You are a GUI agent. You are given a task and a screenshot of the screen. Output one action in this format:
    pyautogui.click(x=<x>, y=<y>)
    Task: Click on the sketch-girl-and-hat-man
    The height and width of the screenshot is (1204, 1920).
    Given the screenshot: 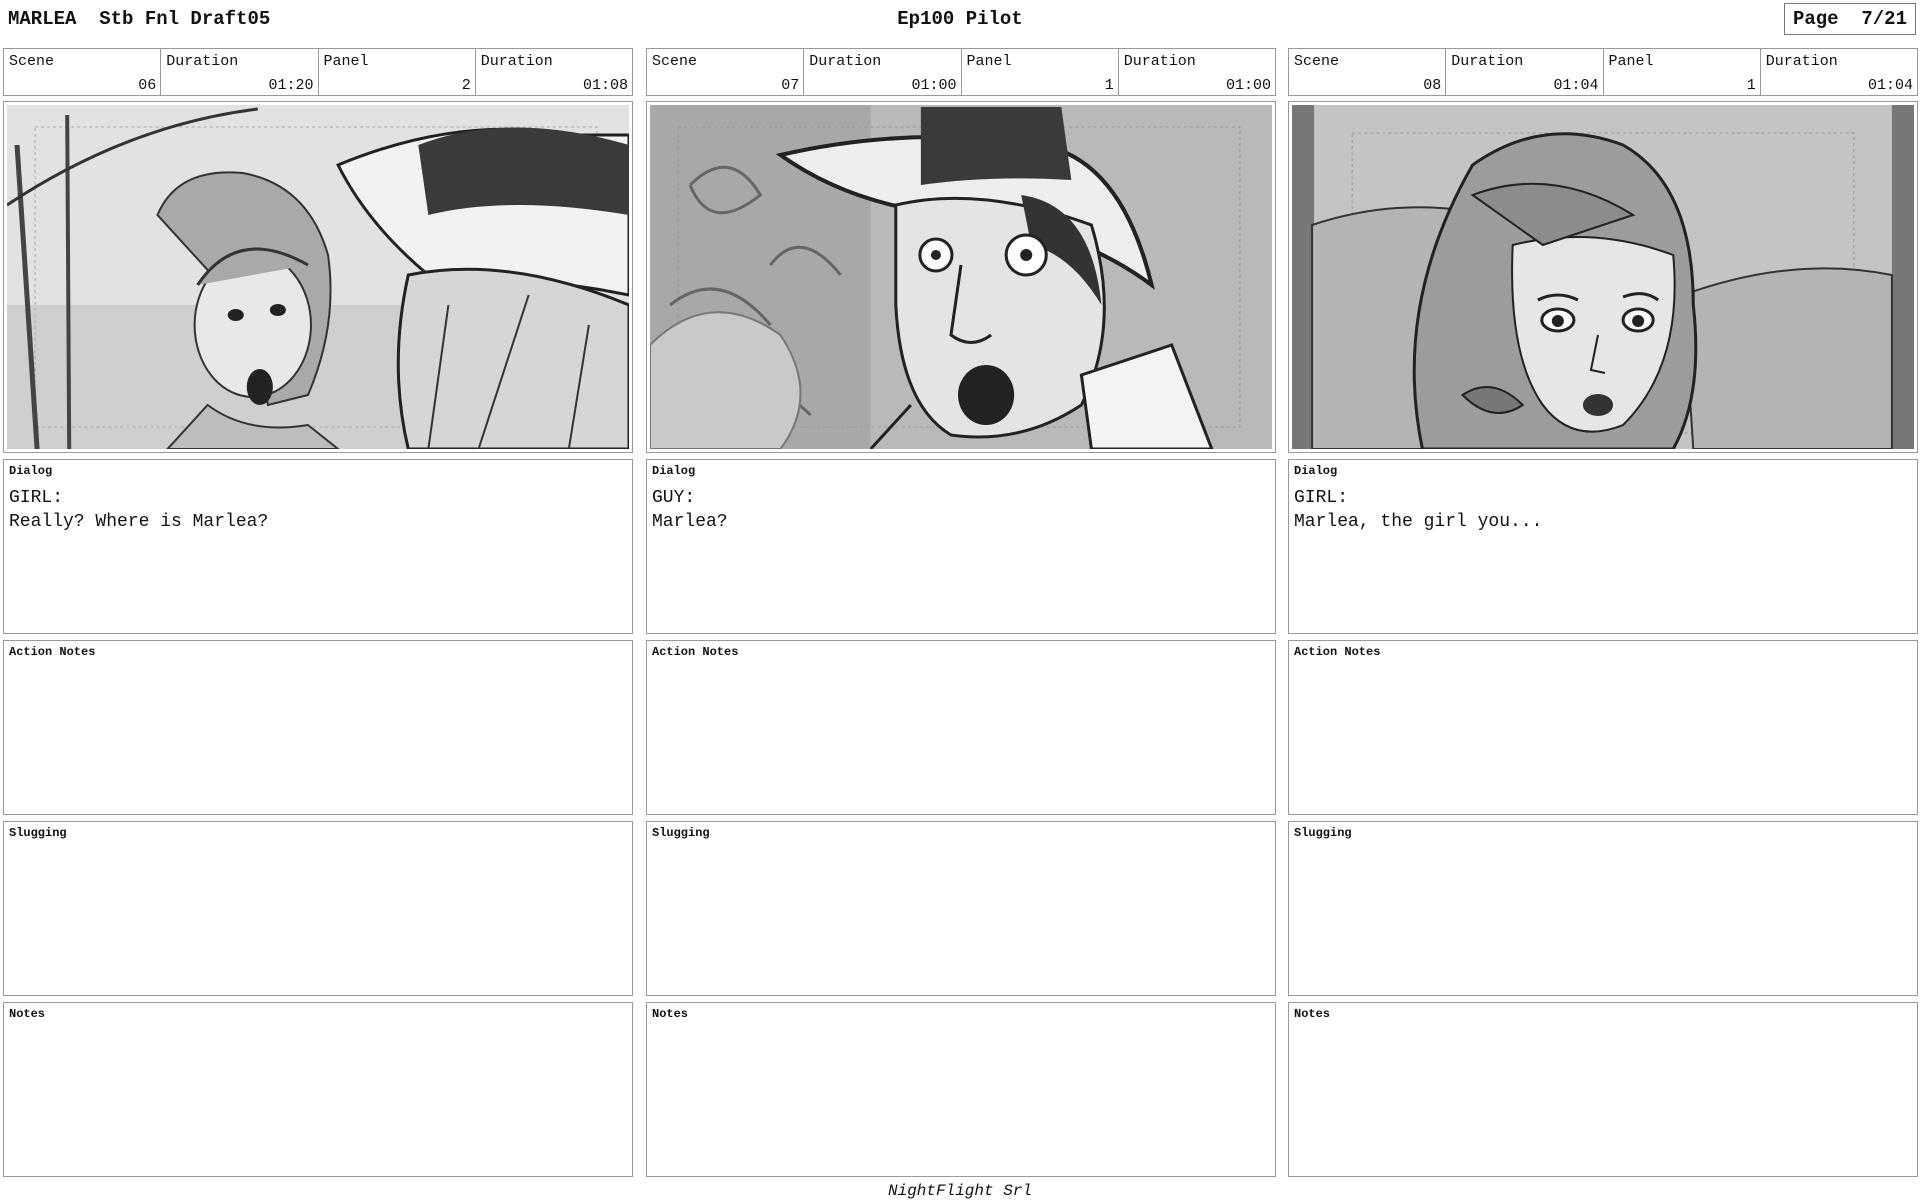 What is the action you would take?
    pyautogui.click(x=318, y=277)
    